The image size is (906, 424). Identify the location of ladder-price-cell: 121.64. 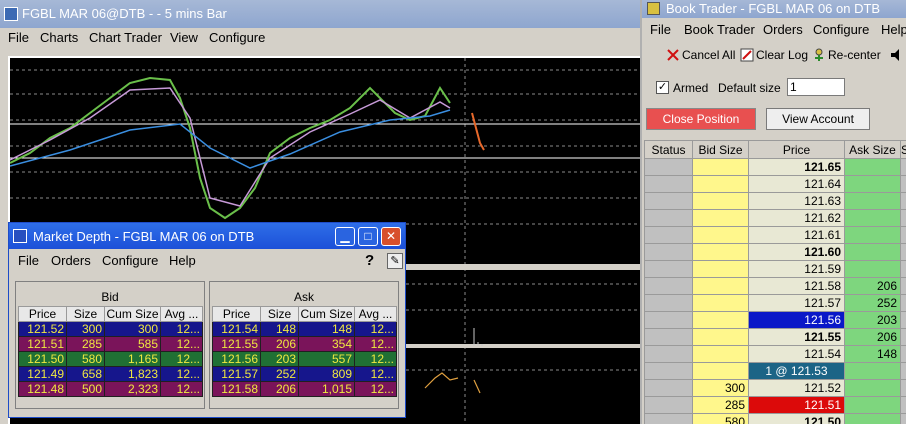
(796, 184).